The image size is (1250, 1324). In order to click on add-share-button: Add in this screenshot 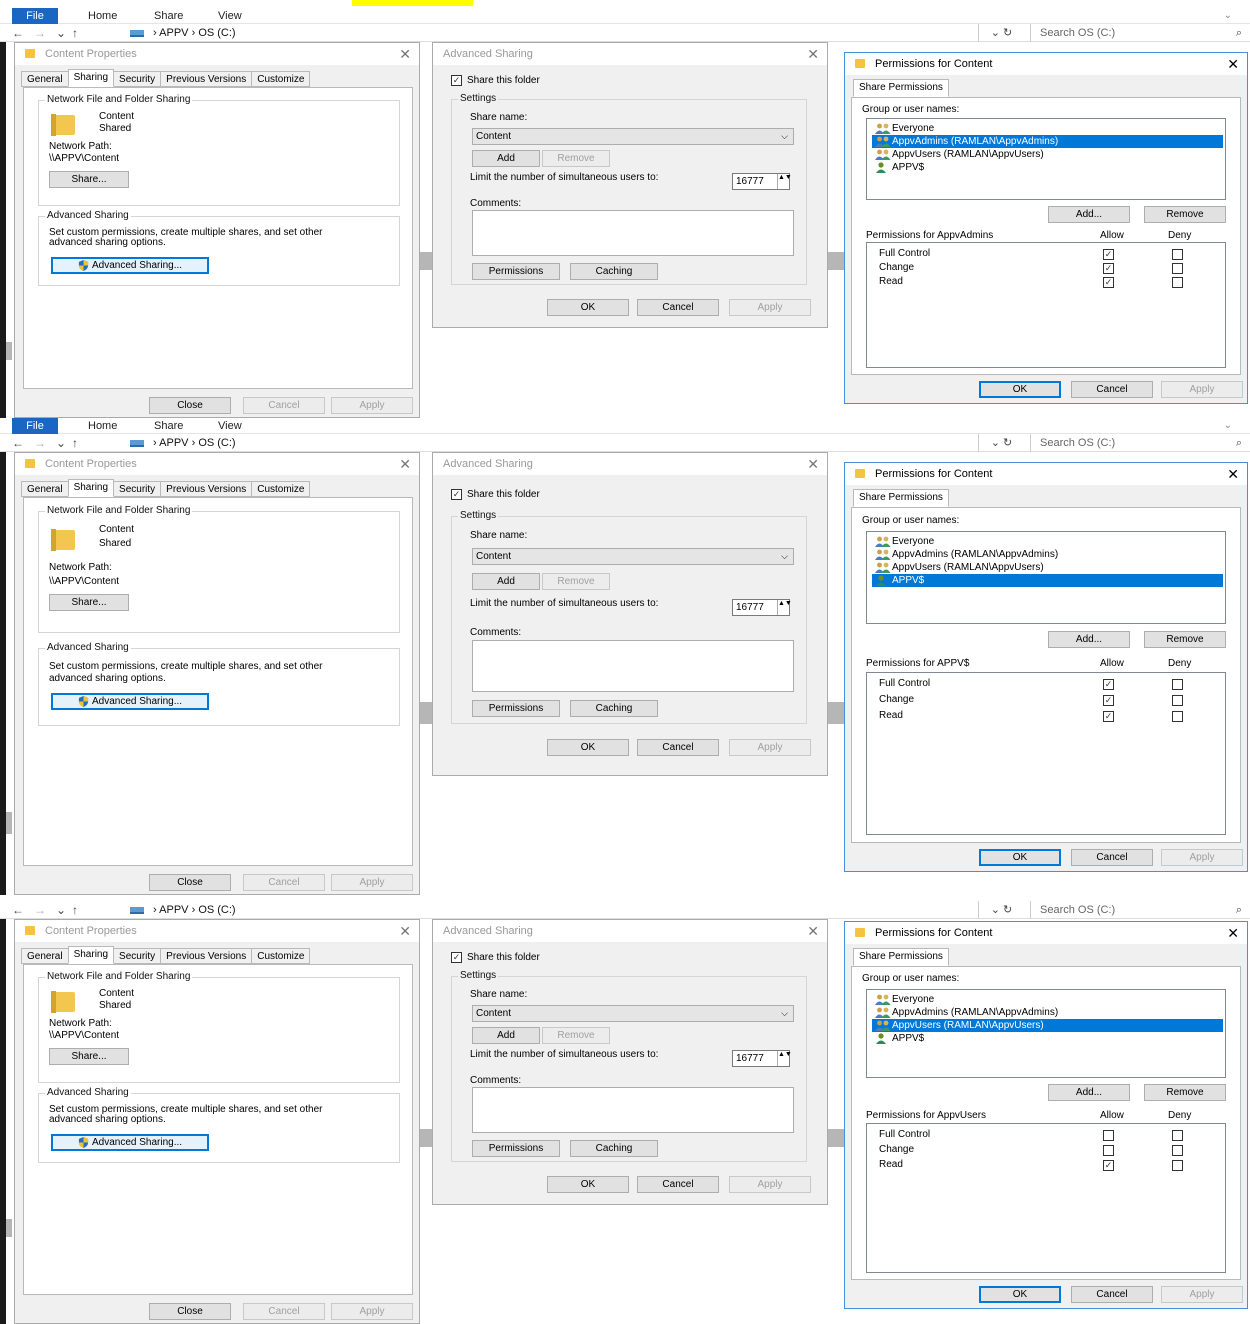, I will do `click(506, 581)`.